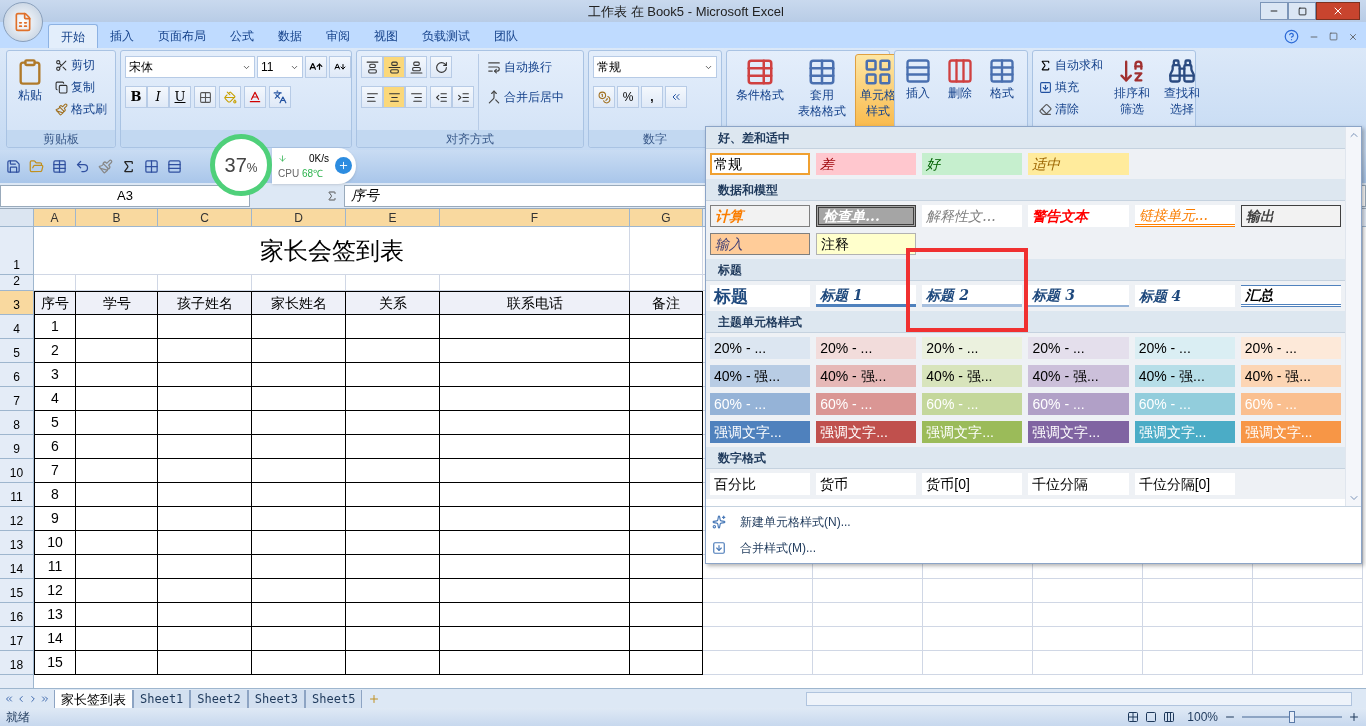 This screenshot has height=726, width=1366. Describe the element at coordinates (17, 543) in the screenshot. I see `row-header: 13` at that location.